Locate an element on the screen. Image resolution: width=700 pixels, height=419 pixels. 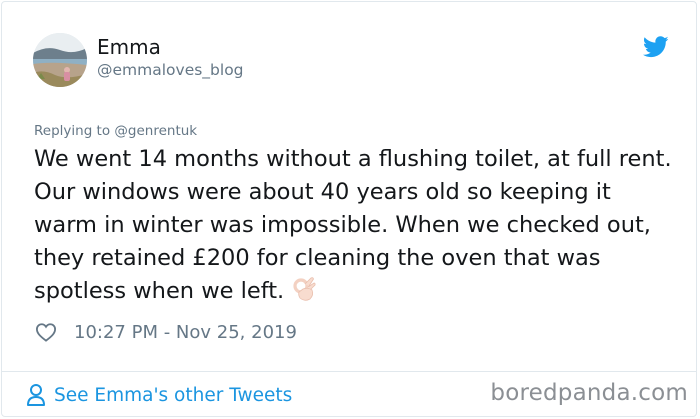
tweet-meta: 10:27 PM - Nov 25, 2019 is located at coordinates (166, 332).